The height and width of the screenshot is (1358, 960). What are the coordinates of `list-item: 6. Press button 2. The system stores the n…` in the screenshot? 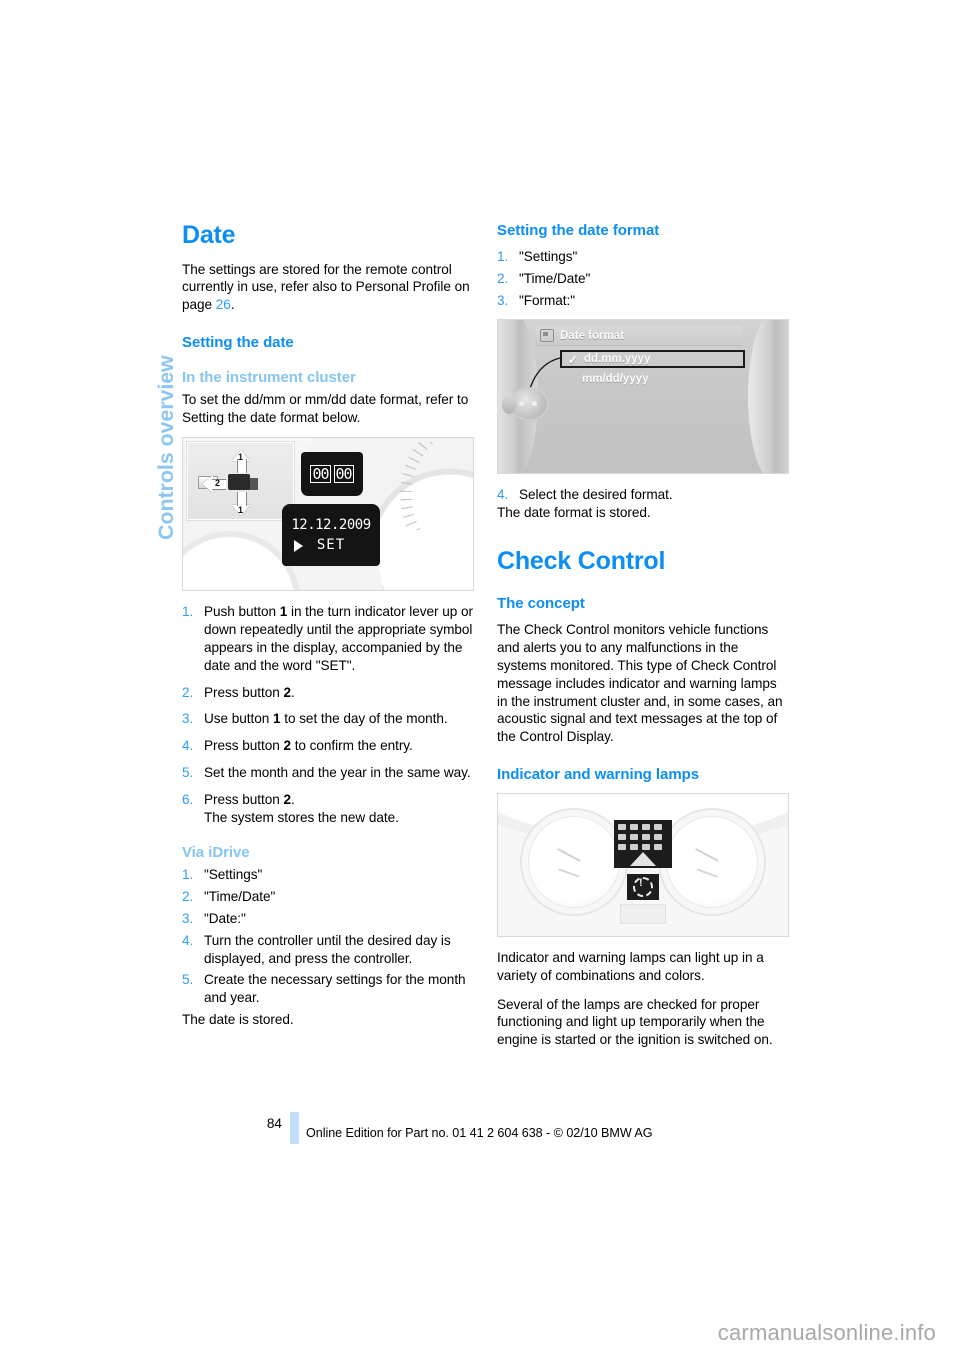 It's located at (328, 809).